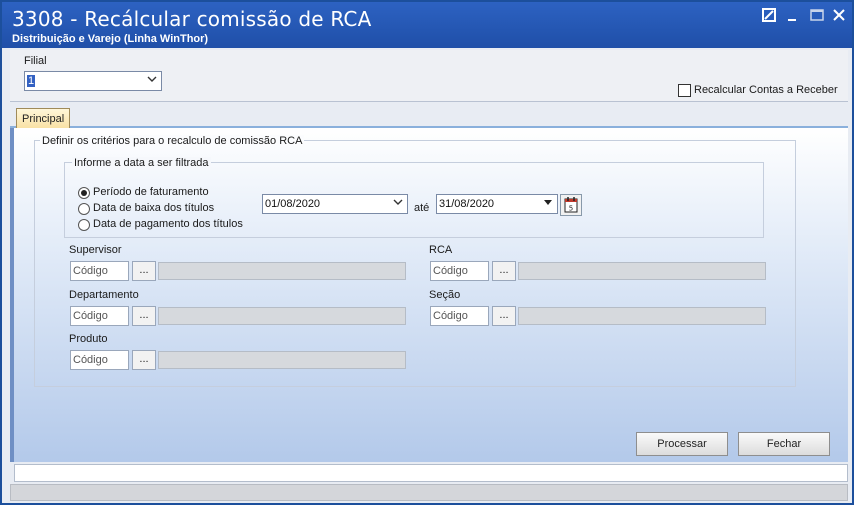 The image size is (854, 505). Describe the element at coordinates (335, 204) in the screenshot. I see `date-from-picker: 01/08/2020` at that location.